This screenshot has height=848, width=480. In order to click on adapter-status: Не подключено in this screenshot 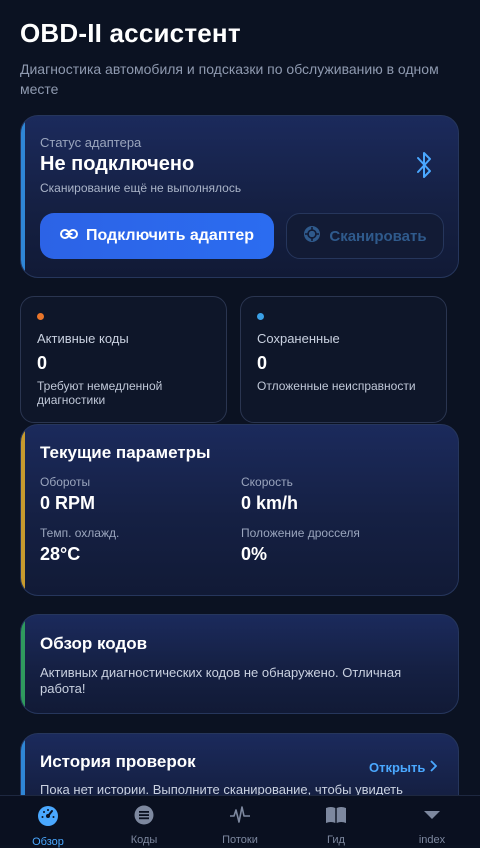, I will do `click(117, 164)`.